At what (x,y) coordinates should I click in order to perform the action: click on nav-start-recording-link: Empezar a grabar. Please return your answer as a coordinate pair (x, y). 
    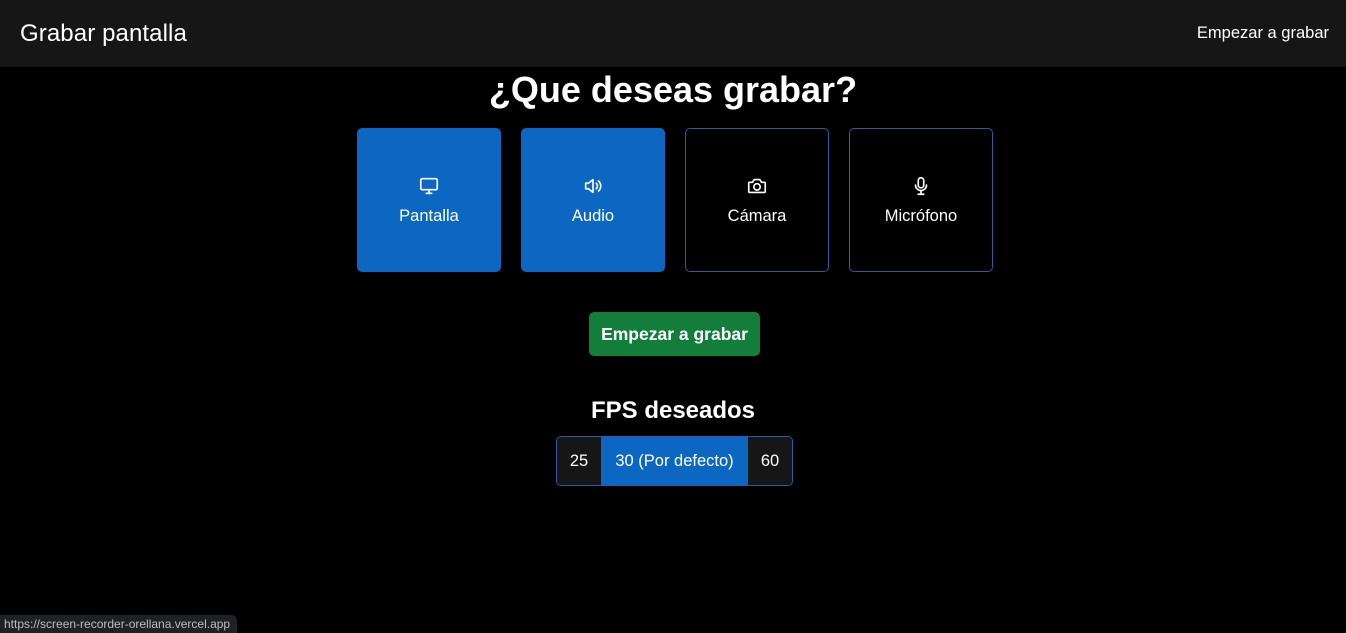
    Looking at the image, I should click on (1263, 33).